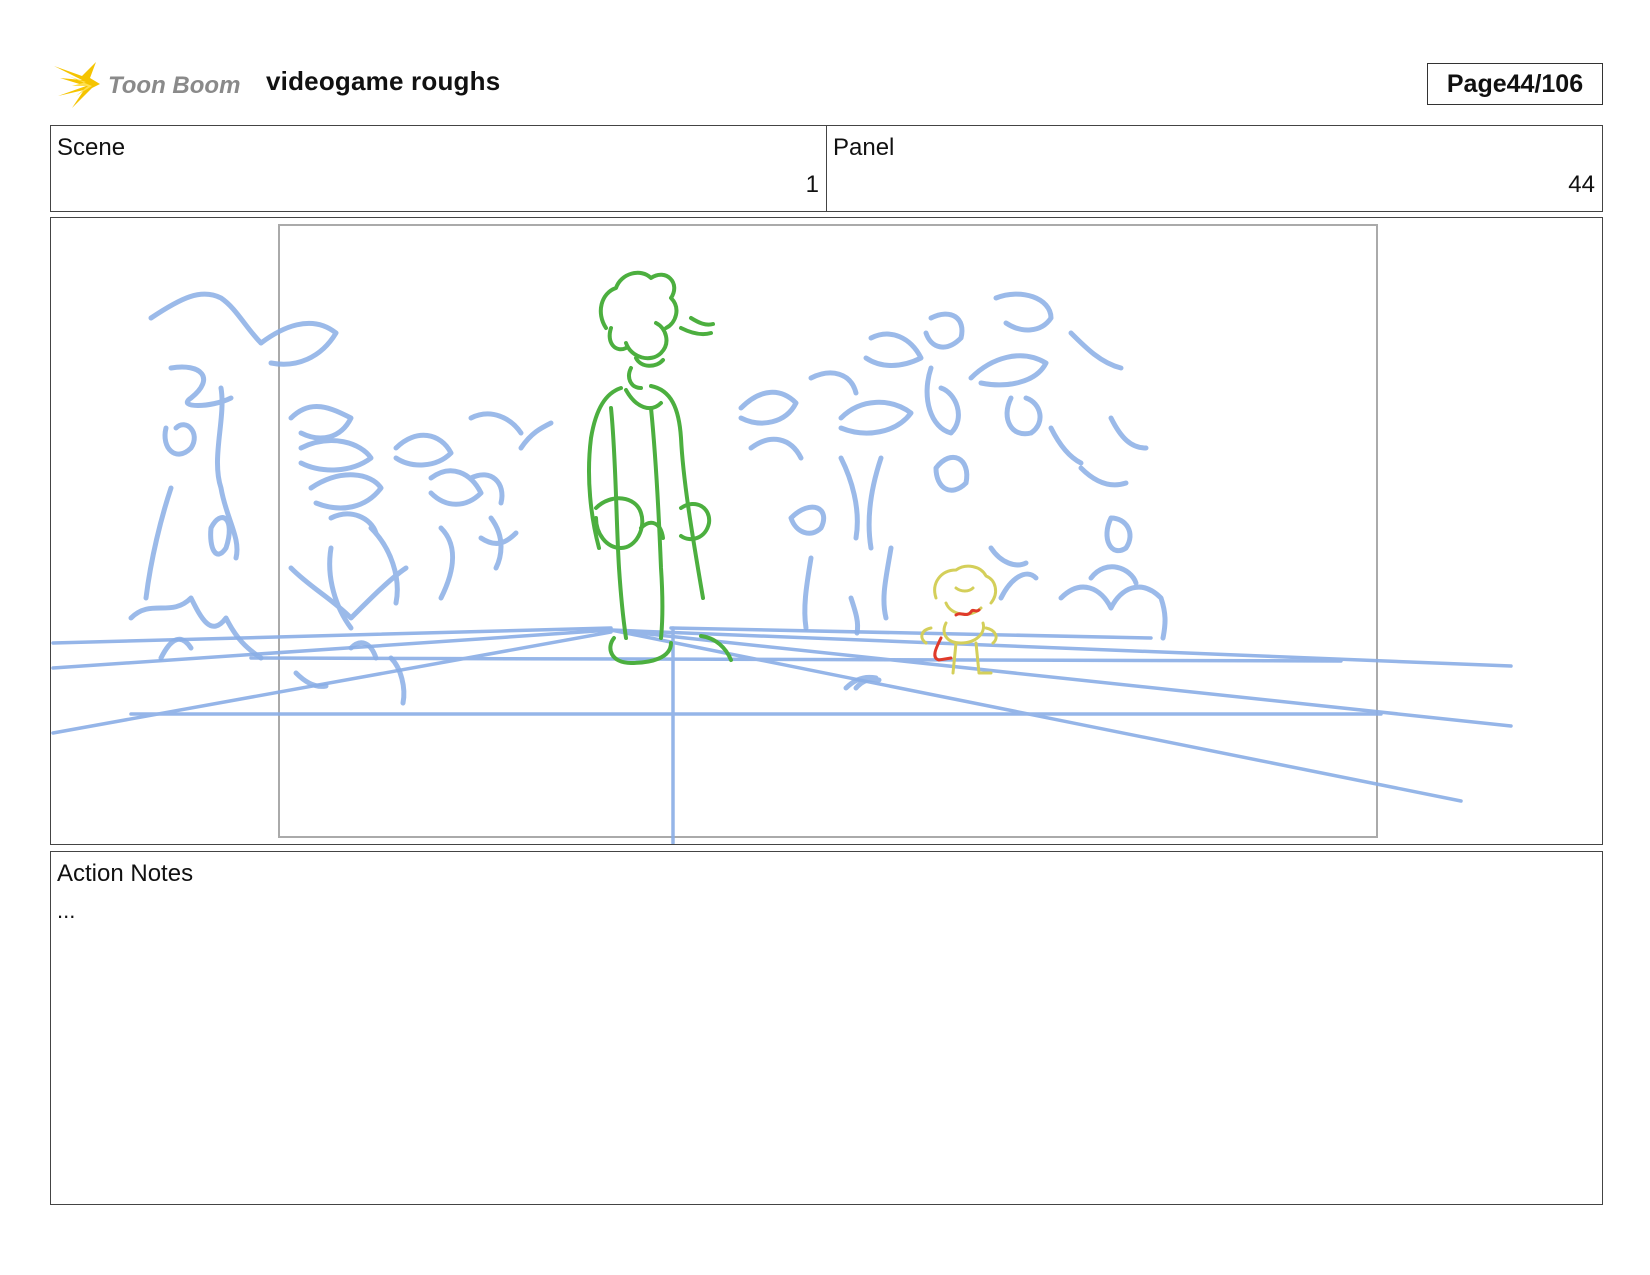  I want to click on scene-label: Scene, so click(91, 147).